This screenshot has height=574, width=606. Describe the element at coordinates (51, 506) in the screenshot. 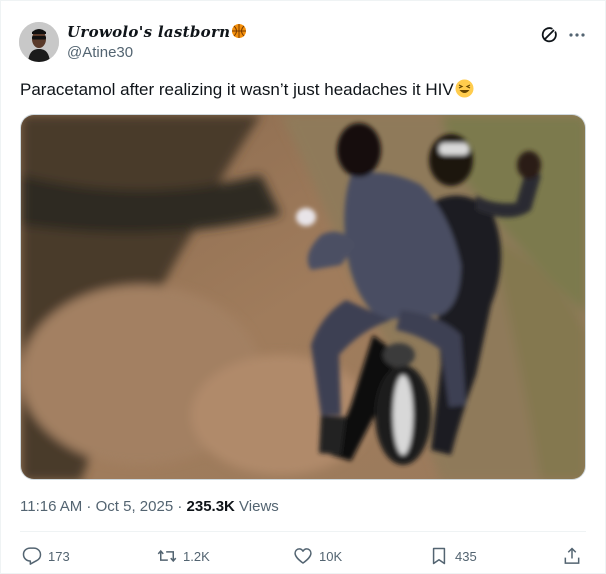

I see `tweet-time: 11:16 AM` at that location.